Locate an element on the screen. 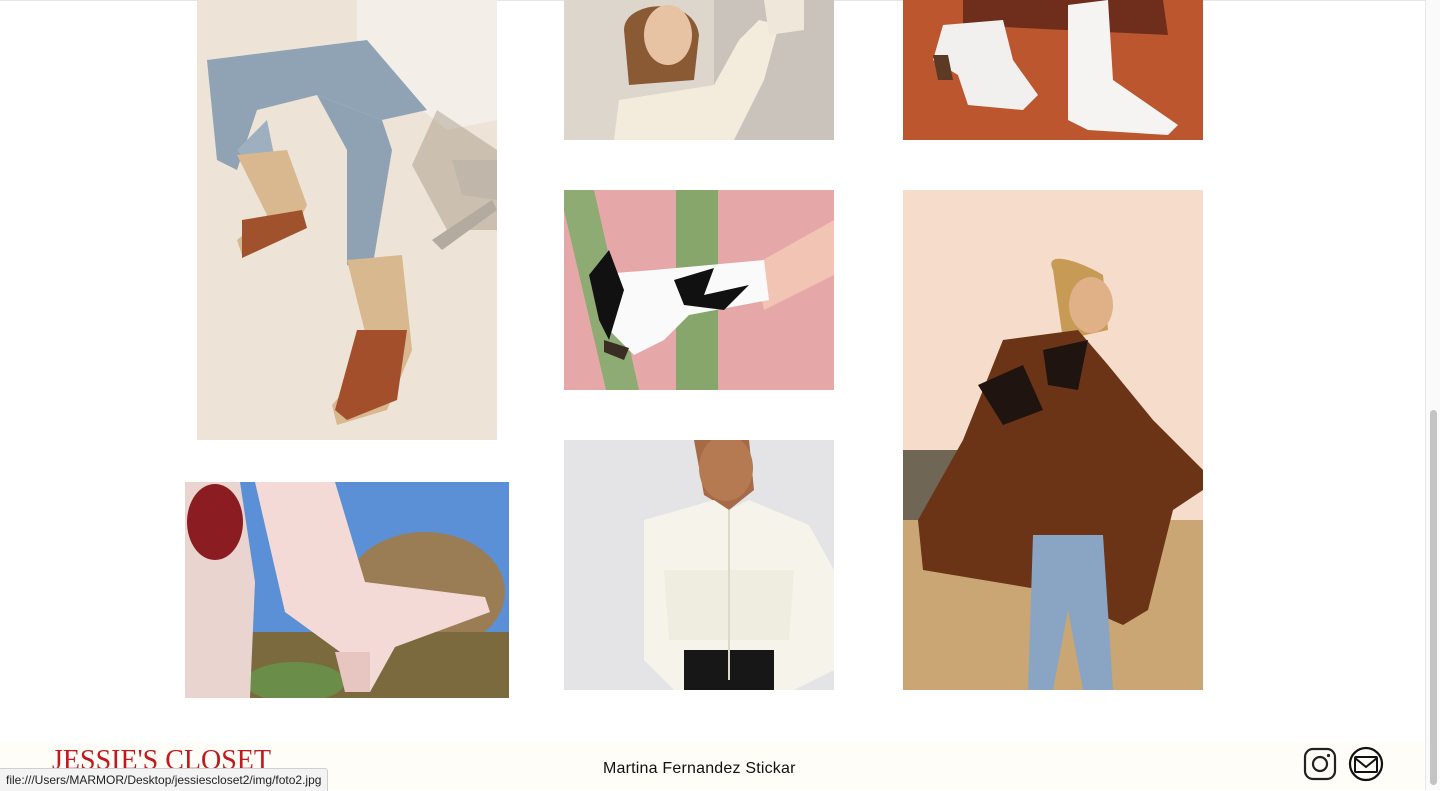 Image resolution: width=1440 pixels, height=791 pixels. gallery-photo-white-boots is located at coordinates (1053, 70).